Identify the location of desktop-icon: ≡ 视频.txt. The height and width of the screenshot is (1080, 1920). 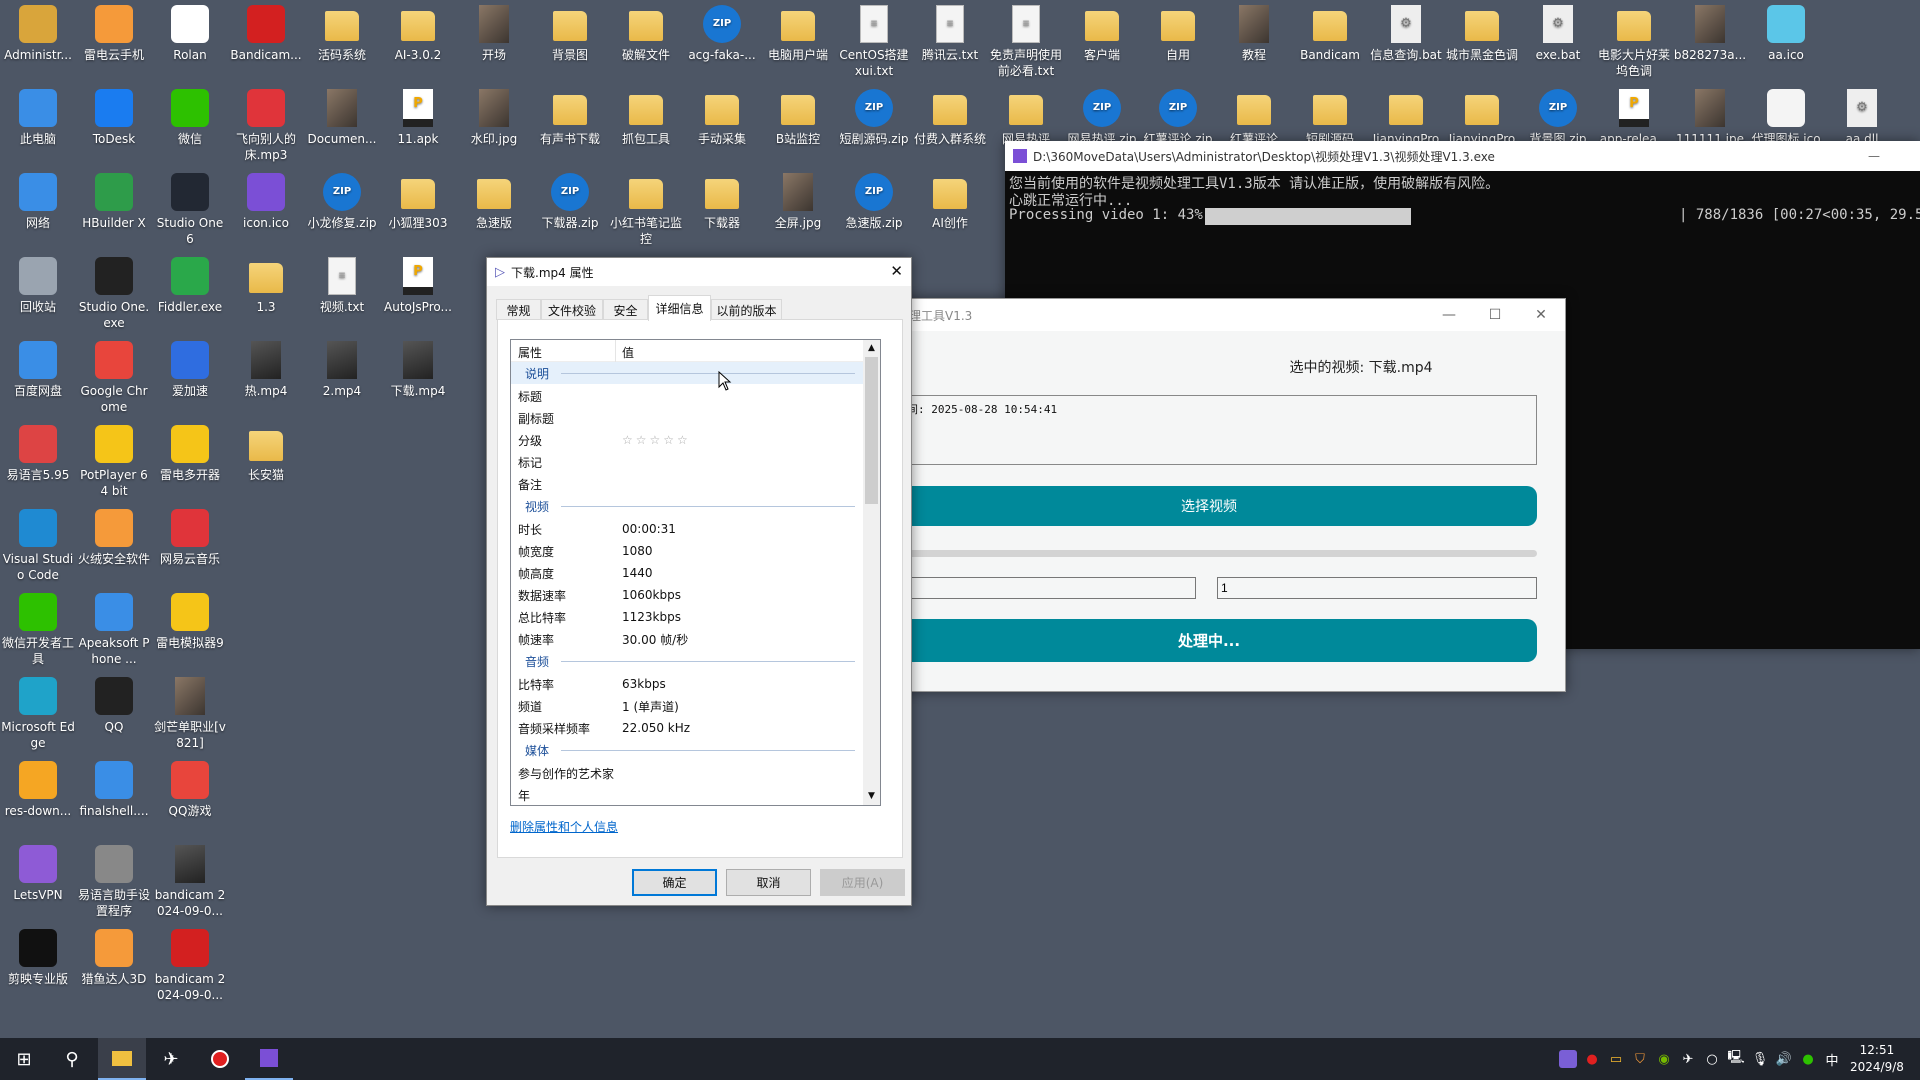
(342, 286).